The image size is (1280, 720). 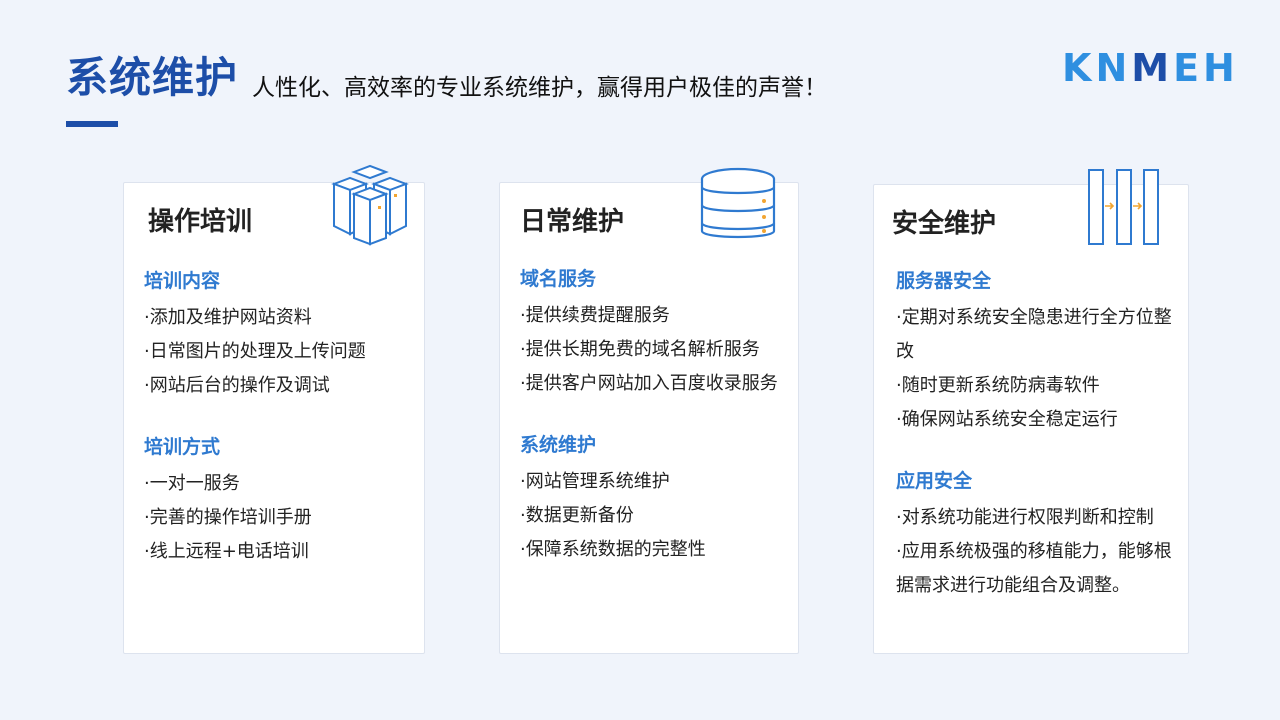 I want to click on logo-letter-m: M, so click(x=1152, y=68).